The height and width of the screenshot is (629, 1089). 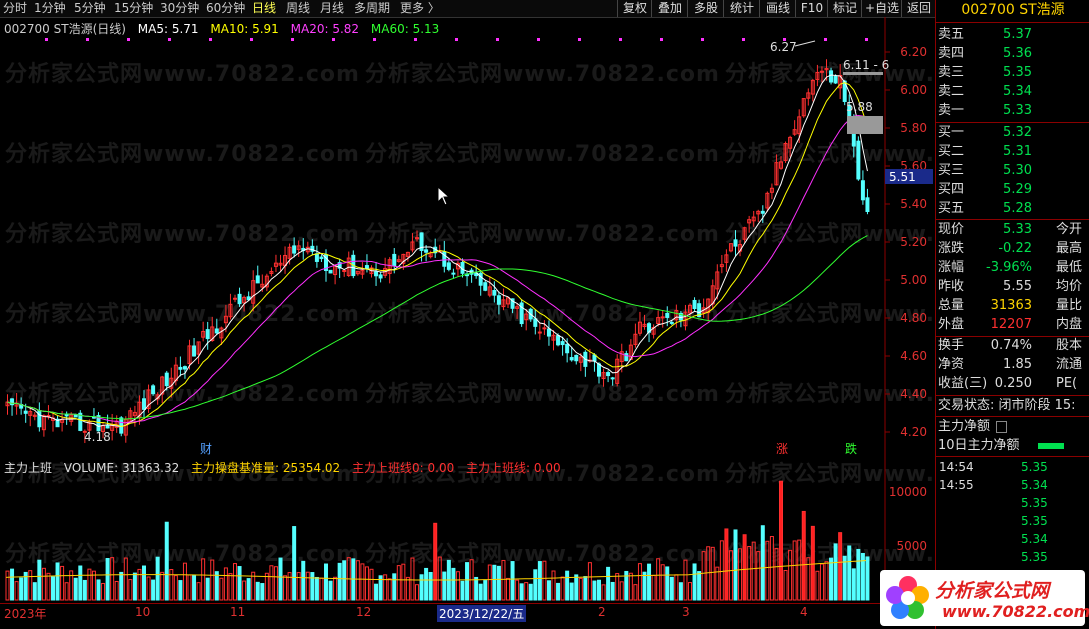 I want to click on high-annotation: 6.27, so click(x=783, y=47).